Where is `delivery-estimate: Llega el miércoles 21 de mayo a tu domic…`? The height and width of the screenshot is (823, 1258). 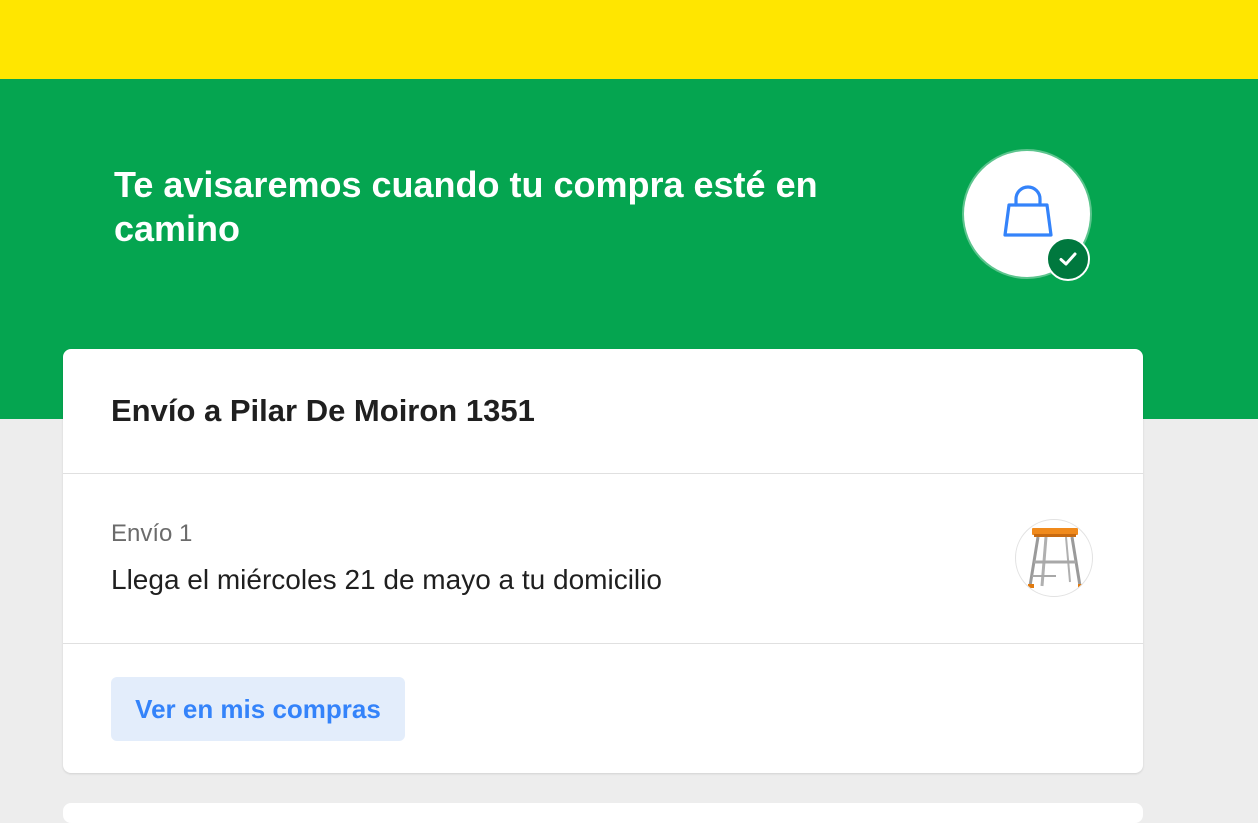
delivery-estimate: Llega el miércoles 21 de mayo a tu domic… is located at coordinates (386, 579).